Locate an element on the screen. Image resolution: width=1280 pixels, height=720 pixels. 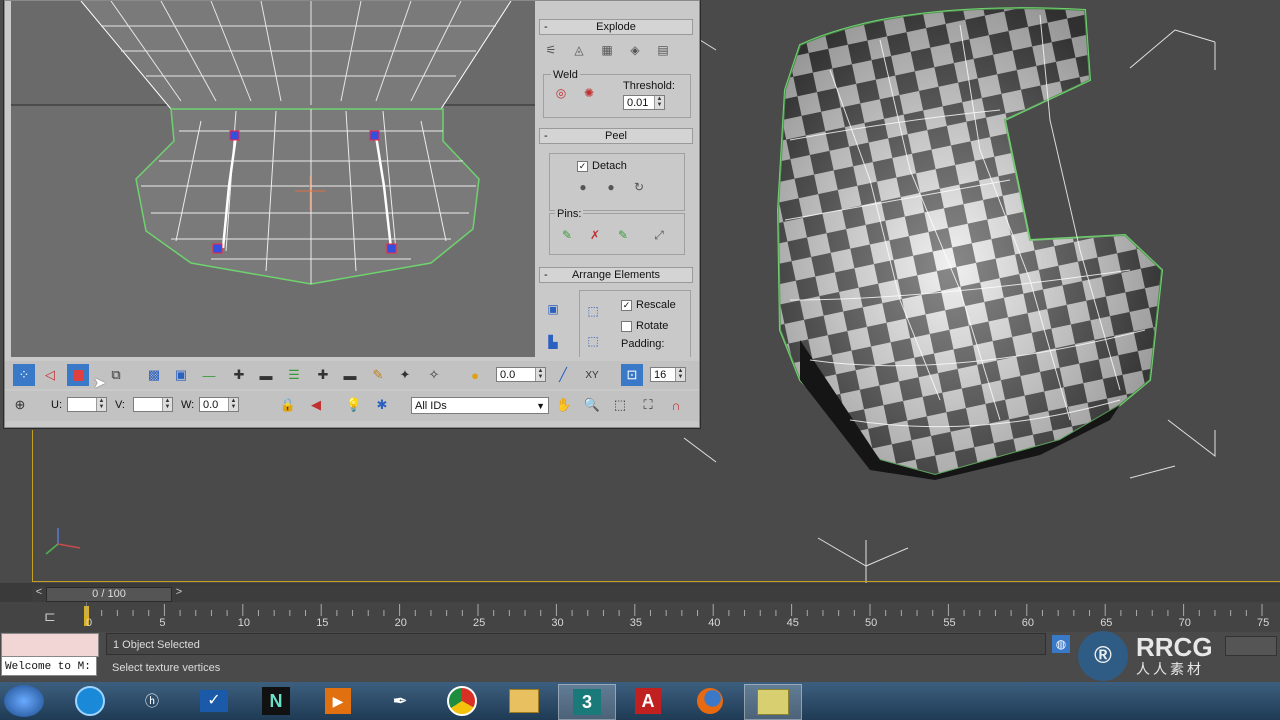
pin-remove-icon: ✗ is located at coordinates (595, 235).